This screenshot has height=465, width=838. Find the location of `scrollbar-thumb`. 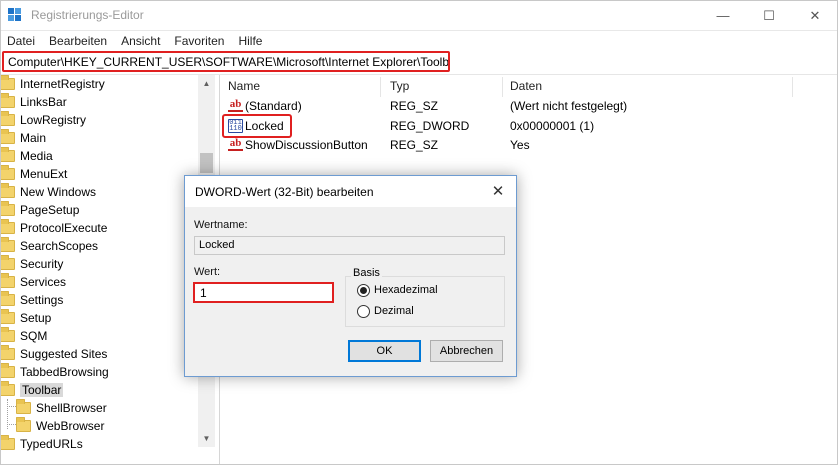

scrollbar-thumb is located at coordinates (206, 163).